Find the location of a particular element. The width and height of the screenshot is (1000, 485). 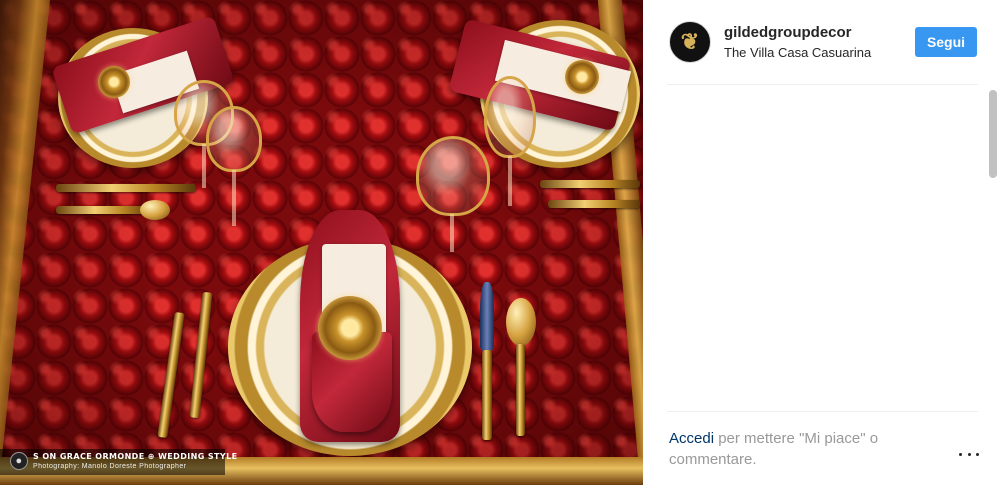

table-edge is located at coordinates (25, 242).